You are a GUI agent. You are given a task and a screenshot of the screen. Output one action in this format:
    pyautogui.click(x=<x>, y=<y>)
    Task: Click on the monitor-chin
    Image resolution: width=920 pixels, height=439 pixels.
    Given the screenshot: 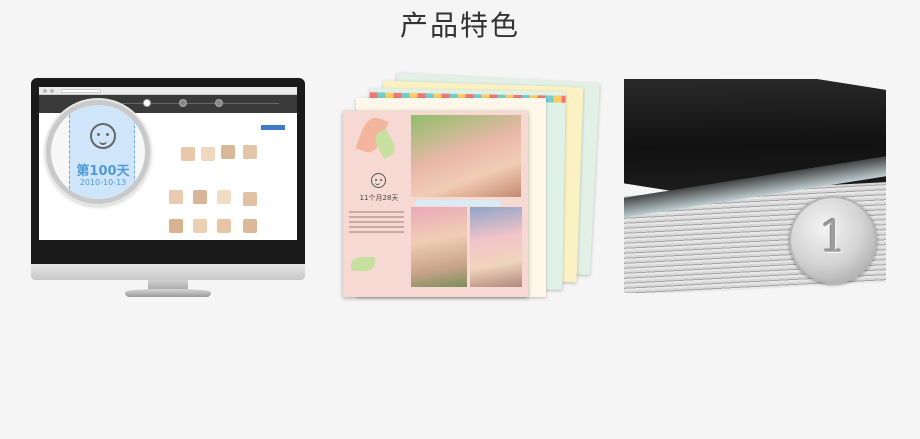 What is the action you would take?
    pyautogui.click(x=168, y=272)
    